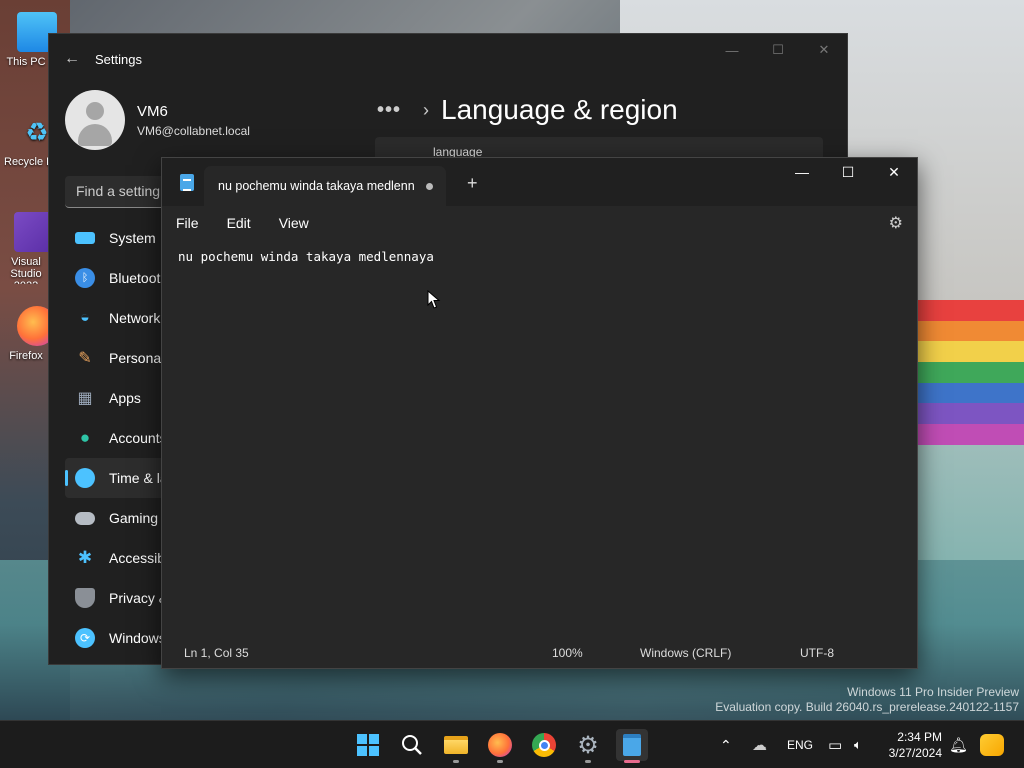 This screenshot has height=768, width=1024. What do you see at coordinates (26, 270) in the screenshot?
I see `desktop-icon-label: Visual Studio 2022 Preview` at bounding box center [26, 270].